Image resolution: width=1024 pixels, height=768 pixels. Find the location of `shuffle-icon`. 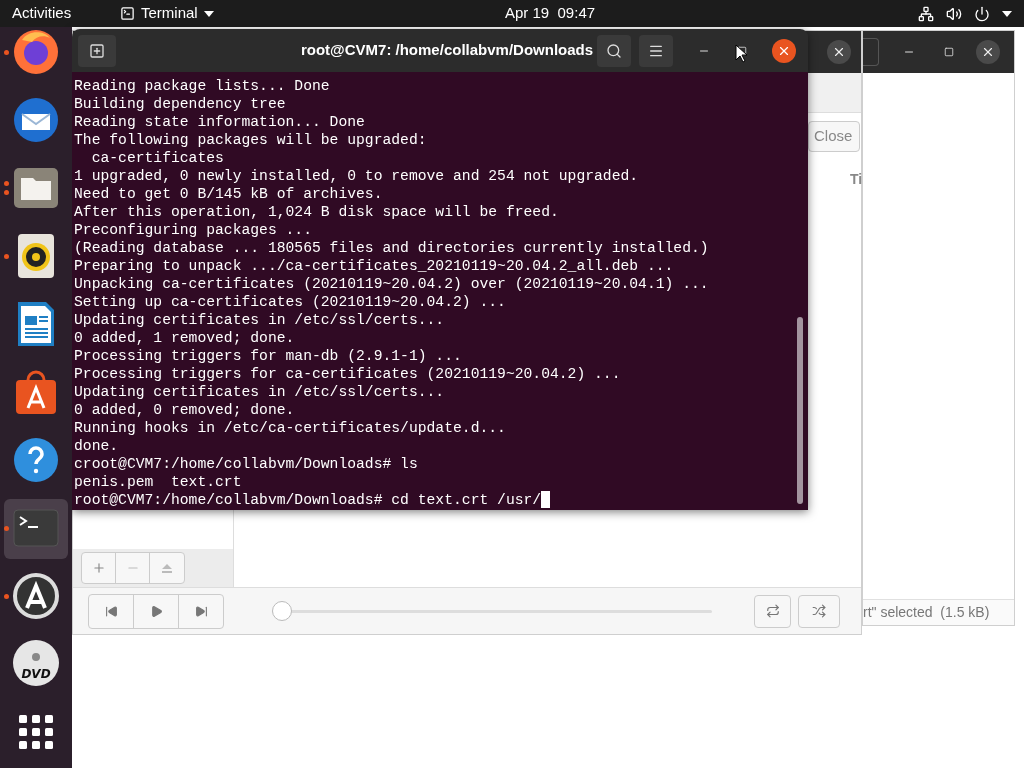

shuffle-icon is located at coordinates (819, 611).